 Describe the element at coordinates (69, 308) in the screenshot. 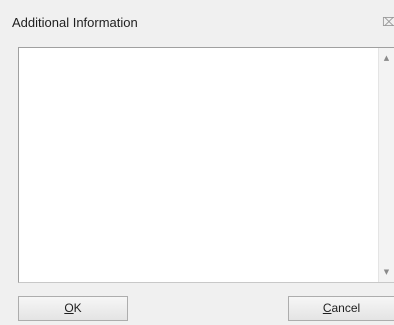

I see `ok-button-mnemonic: O` at that location.